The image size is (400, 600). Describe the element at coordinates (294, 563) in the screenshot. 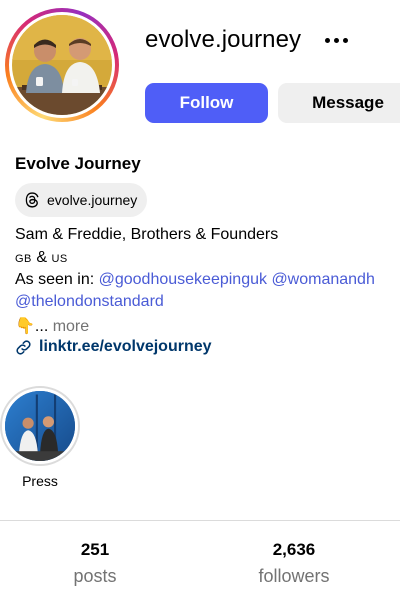

I see `followers-stat: 2,636 followers` at that location.